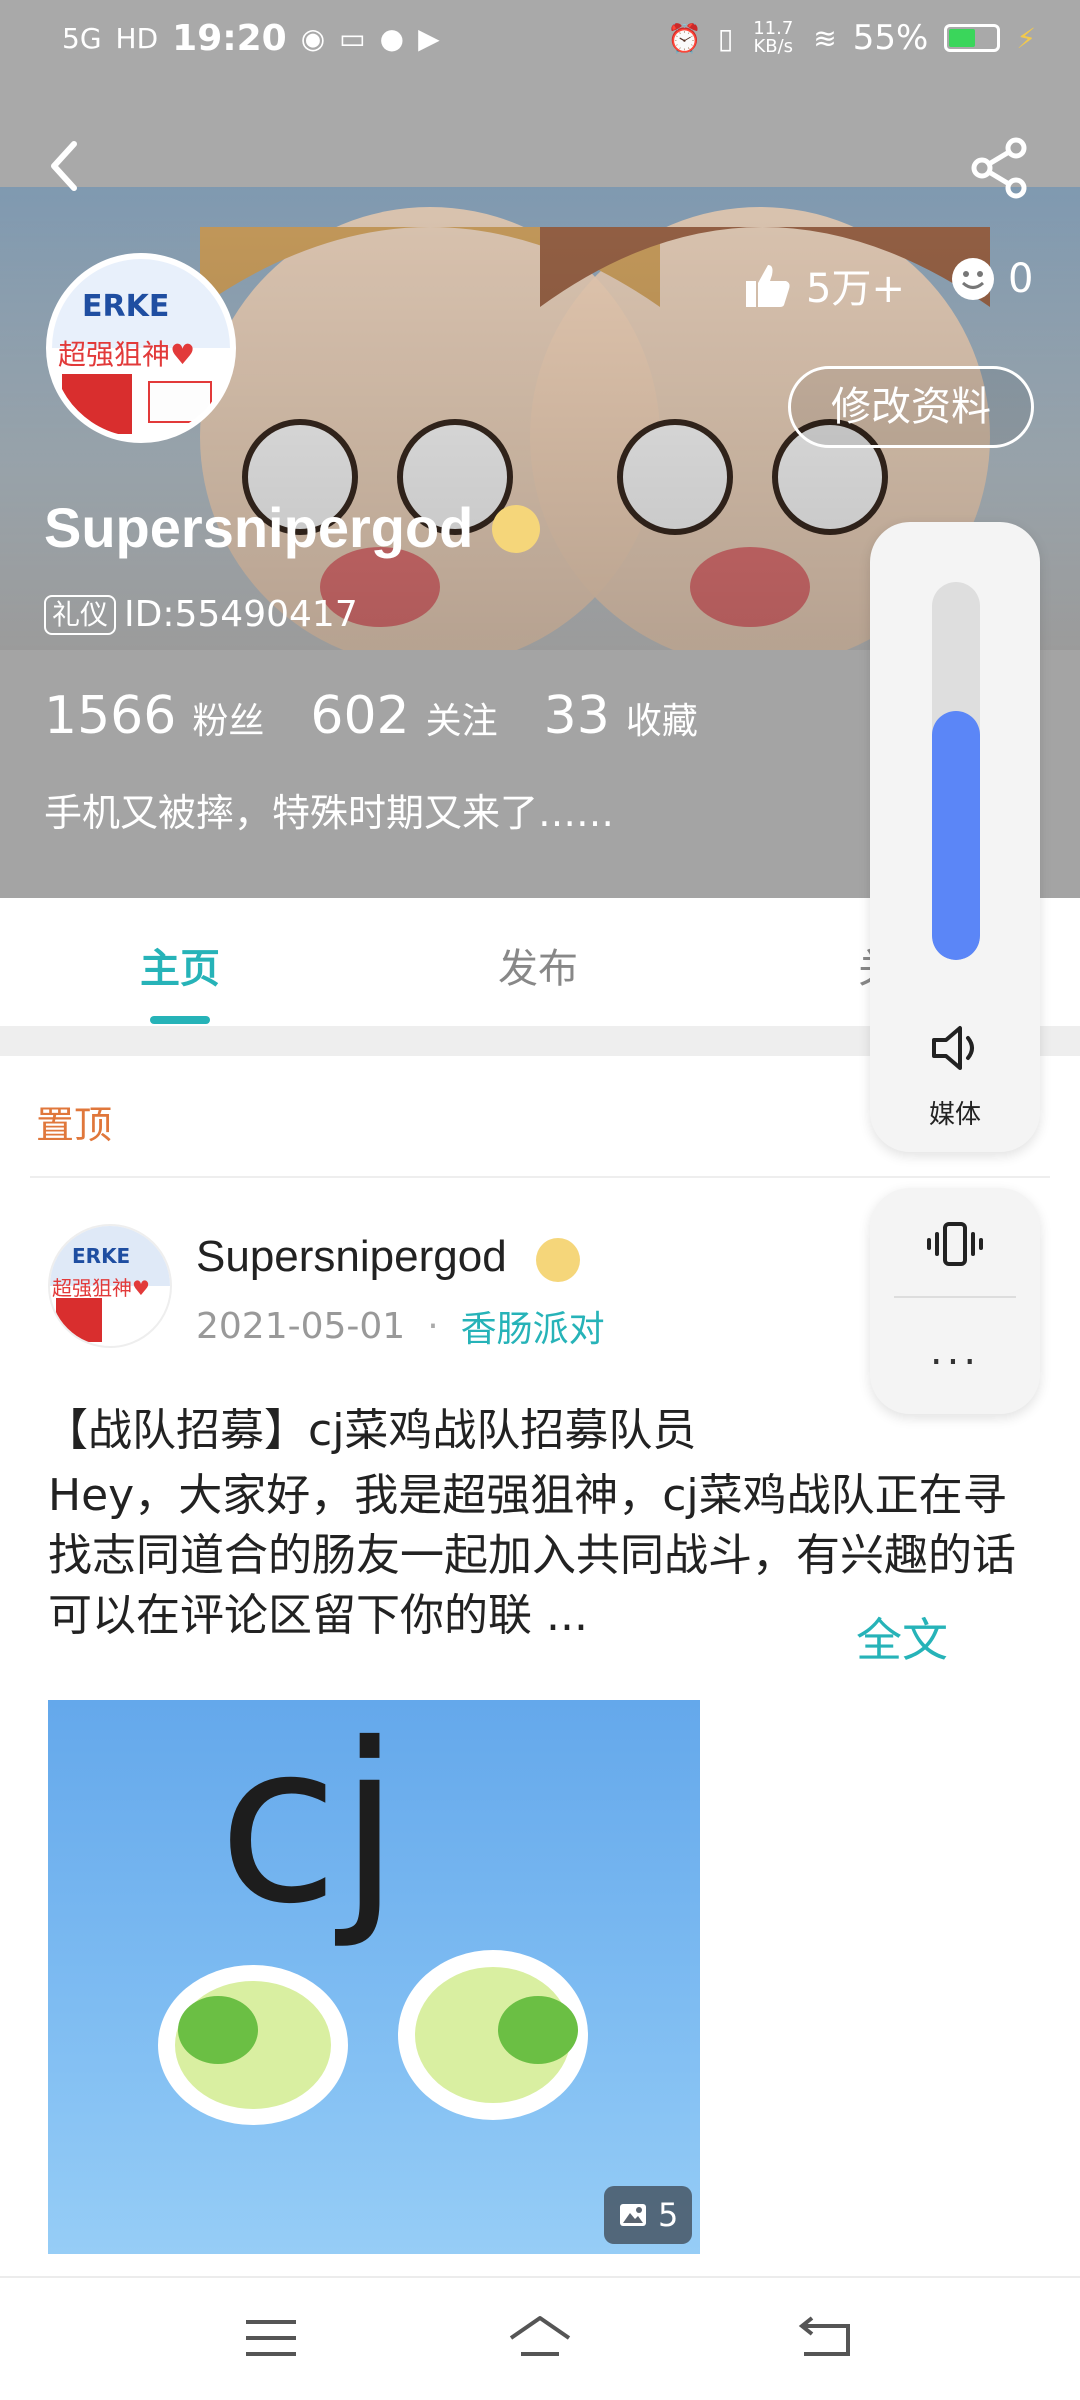 The height and width of the screenshot is (2400, 1080). I want to click on back-nav-button, so click(825, 2338).